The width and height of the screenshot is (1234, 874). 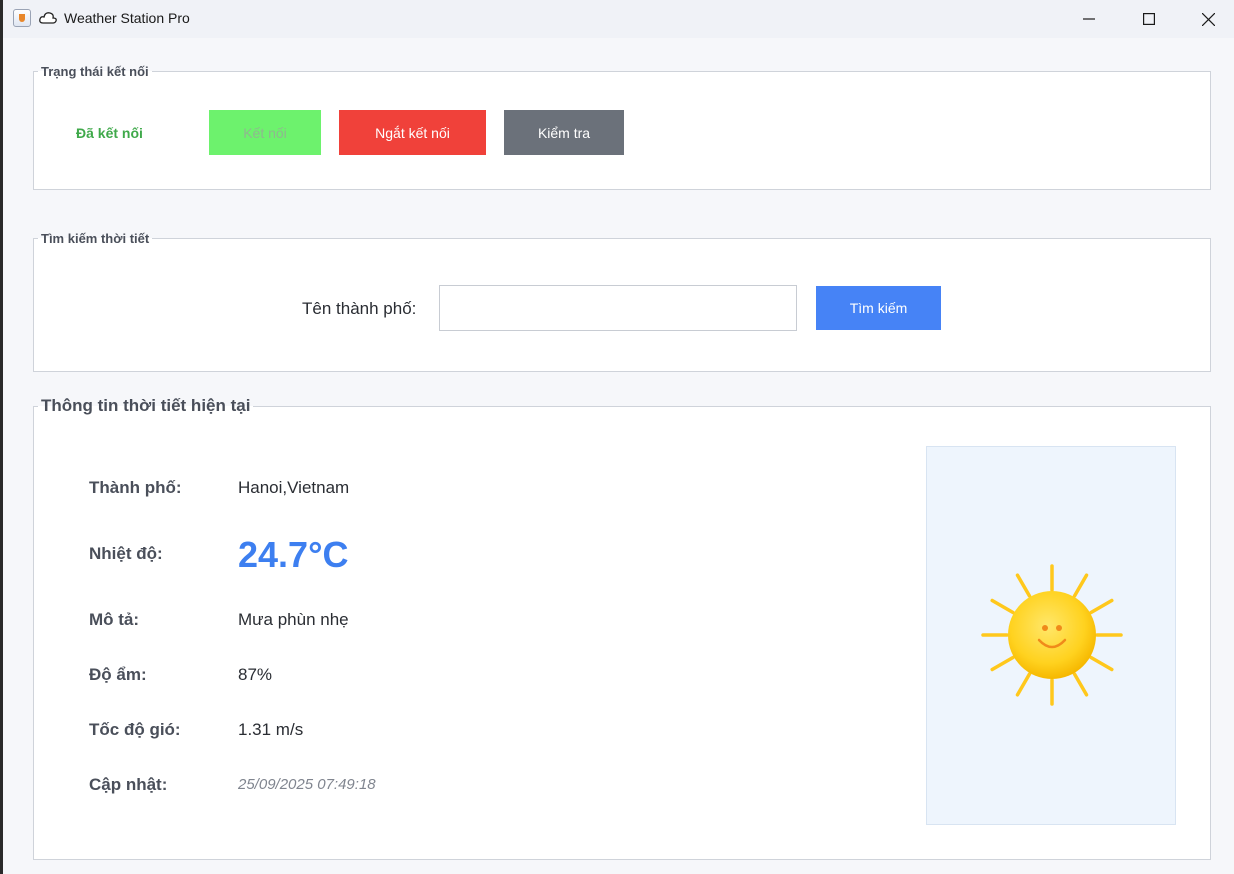 I want to click on weather-icon-box, so click(x=1051, y=635).